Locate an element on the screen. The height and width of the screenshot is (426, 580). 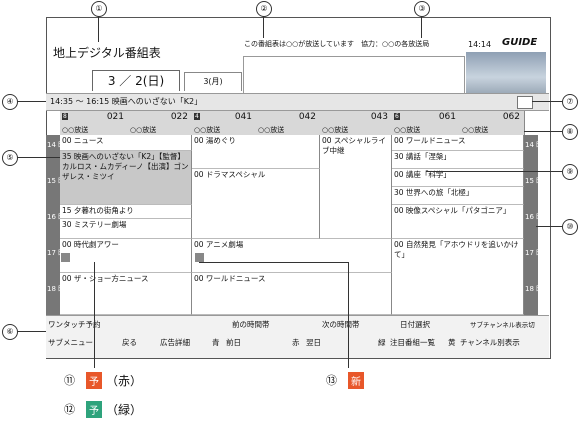
channel-header: 022 ○○放送 is located at coordinates (160, 123).